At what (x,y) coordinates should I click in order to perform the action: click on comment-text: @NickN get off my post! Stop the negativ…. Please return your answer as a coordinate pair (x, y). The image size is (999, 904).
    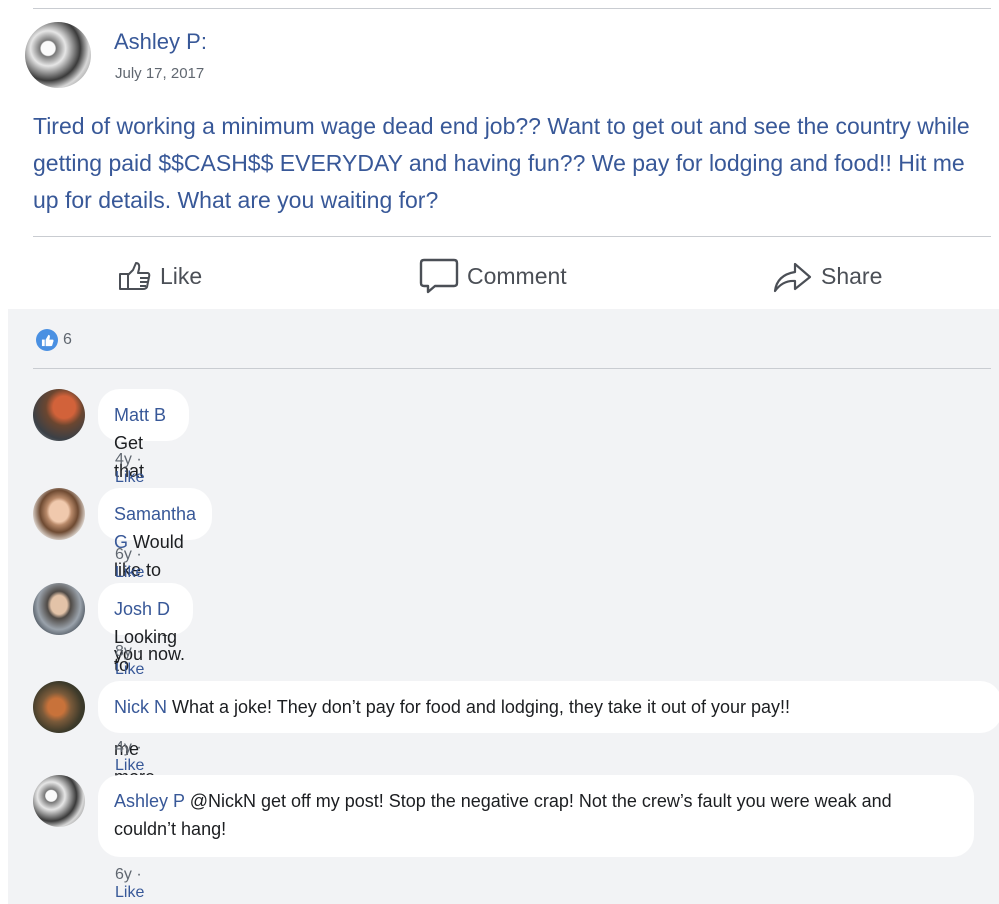
    Looking at the image, I should click on (503, 815).